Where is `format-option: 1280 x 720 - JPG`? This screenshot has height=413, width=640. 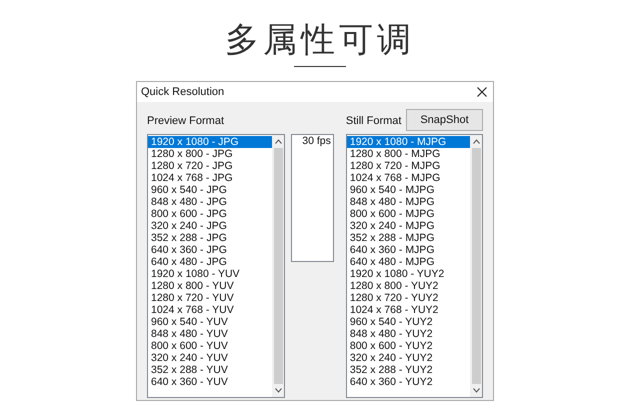 format-option: 1280 x 720 - JPG is located at coordinates (210, 166).